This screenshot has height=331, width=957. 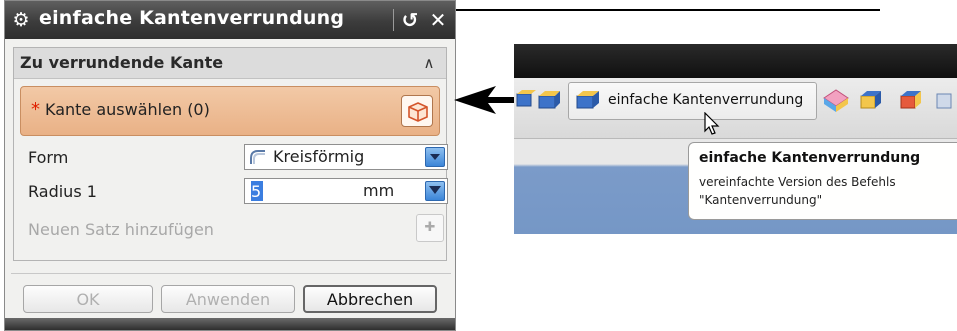 I want to click on tooltip-description-line-2: "Kantenverrundung", so click(x=761, y=200).